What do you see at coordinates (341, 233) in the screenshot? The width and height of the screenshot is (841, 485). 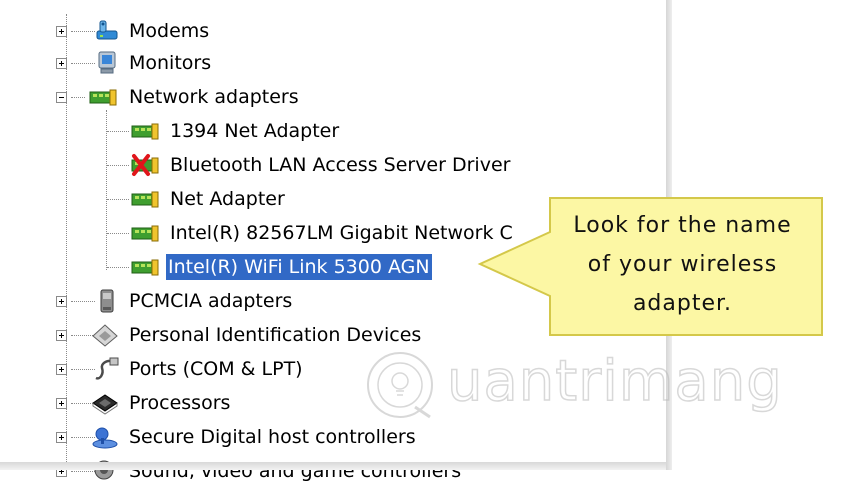 I see `tree-item-label: Intel(R) 82567LM Gigabit Network C` at bounding box center [341, 233].